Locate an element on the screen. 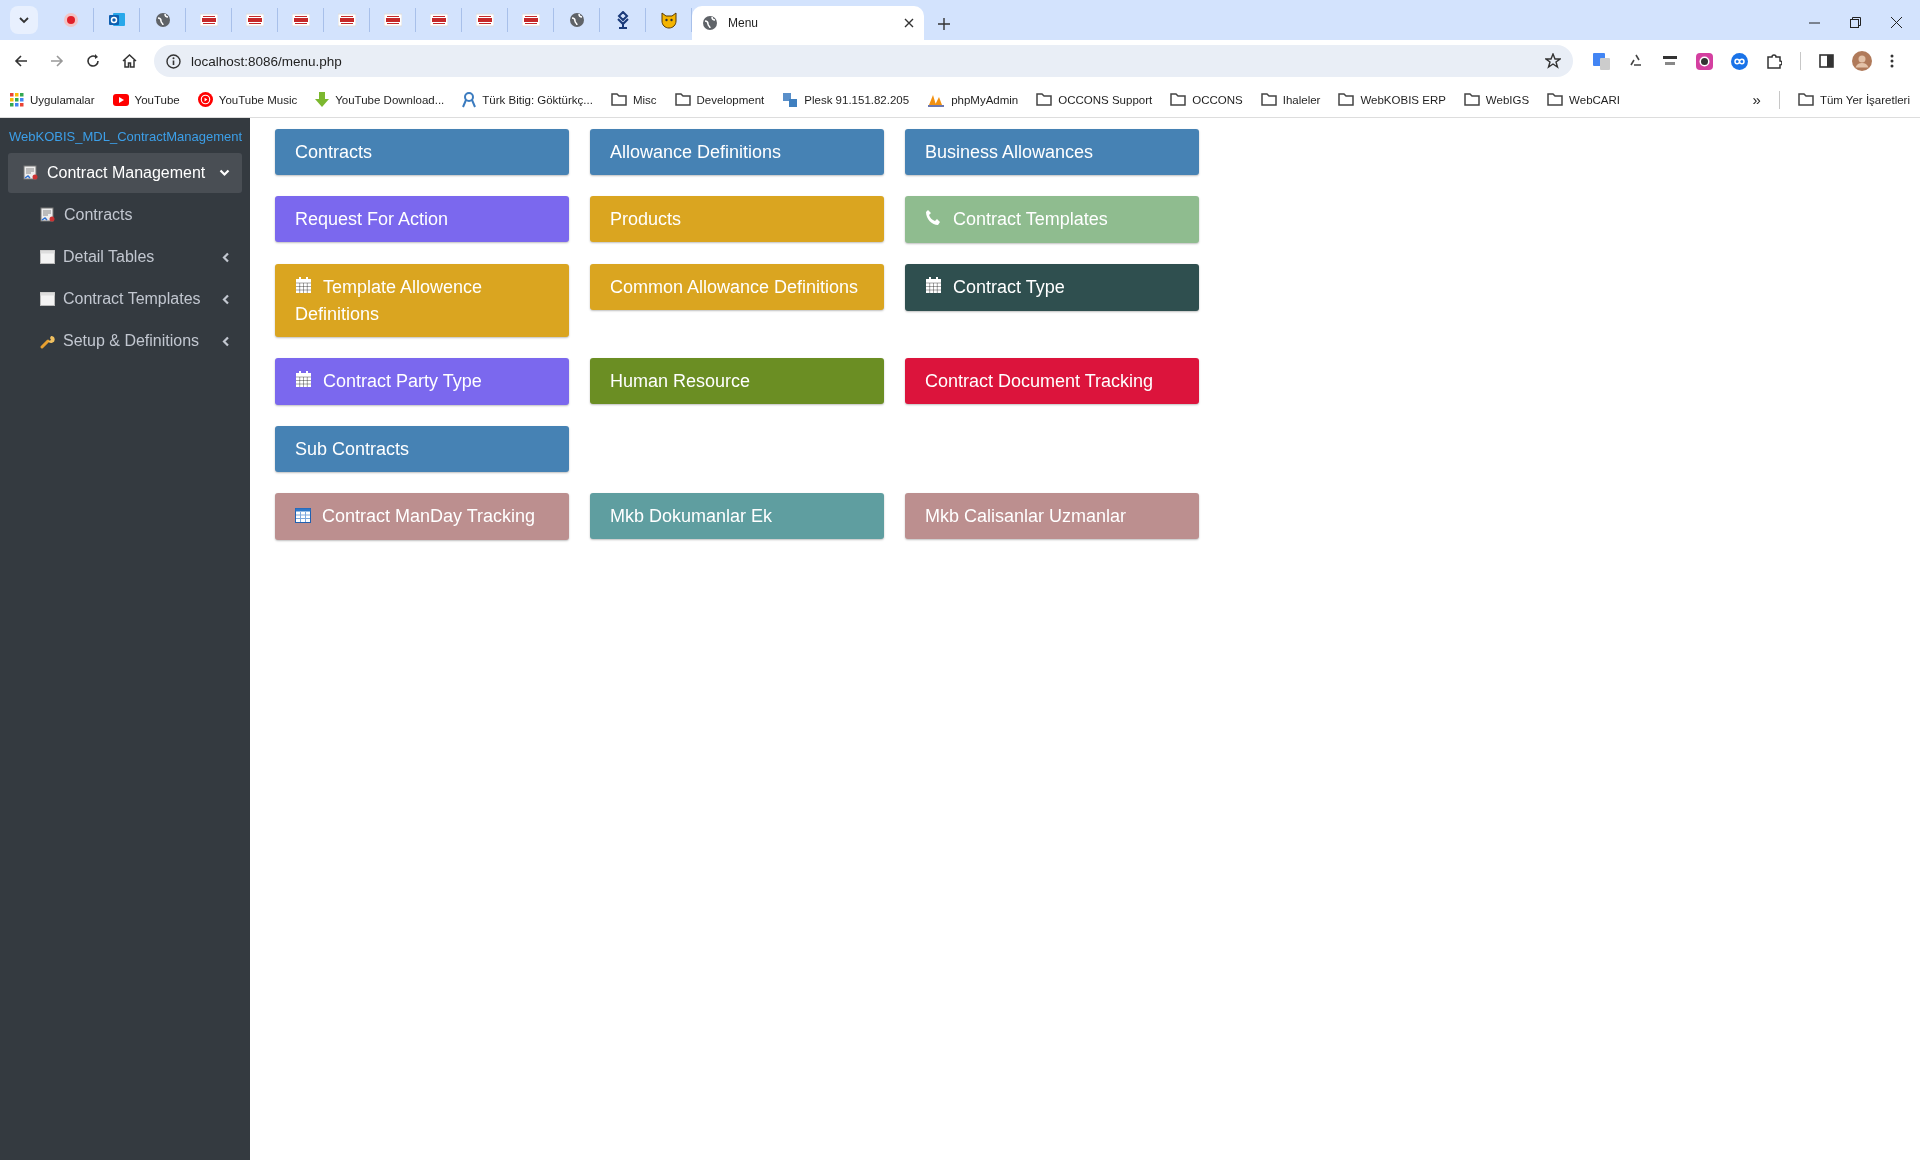  play-logo-icon is located at coordinates (120, 99).